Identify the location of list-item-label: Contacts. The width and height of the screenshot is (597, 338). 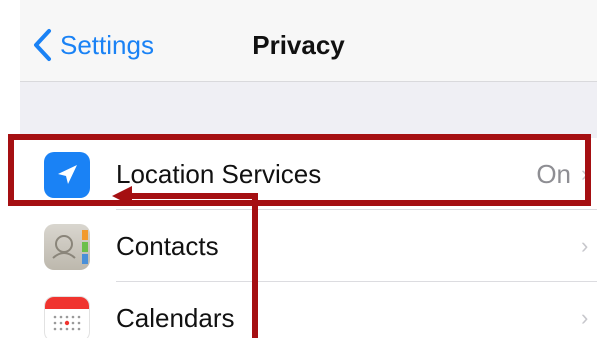
(167, 245).